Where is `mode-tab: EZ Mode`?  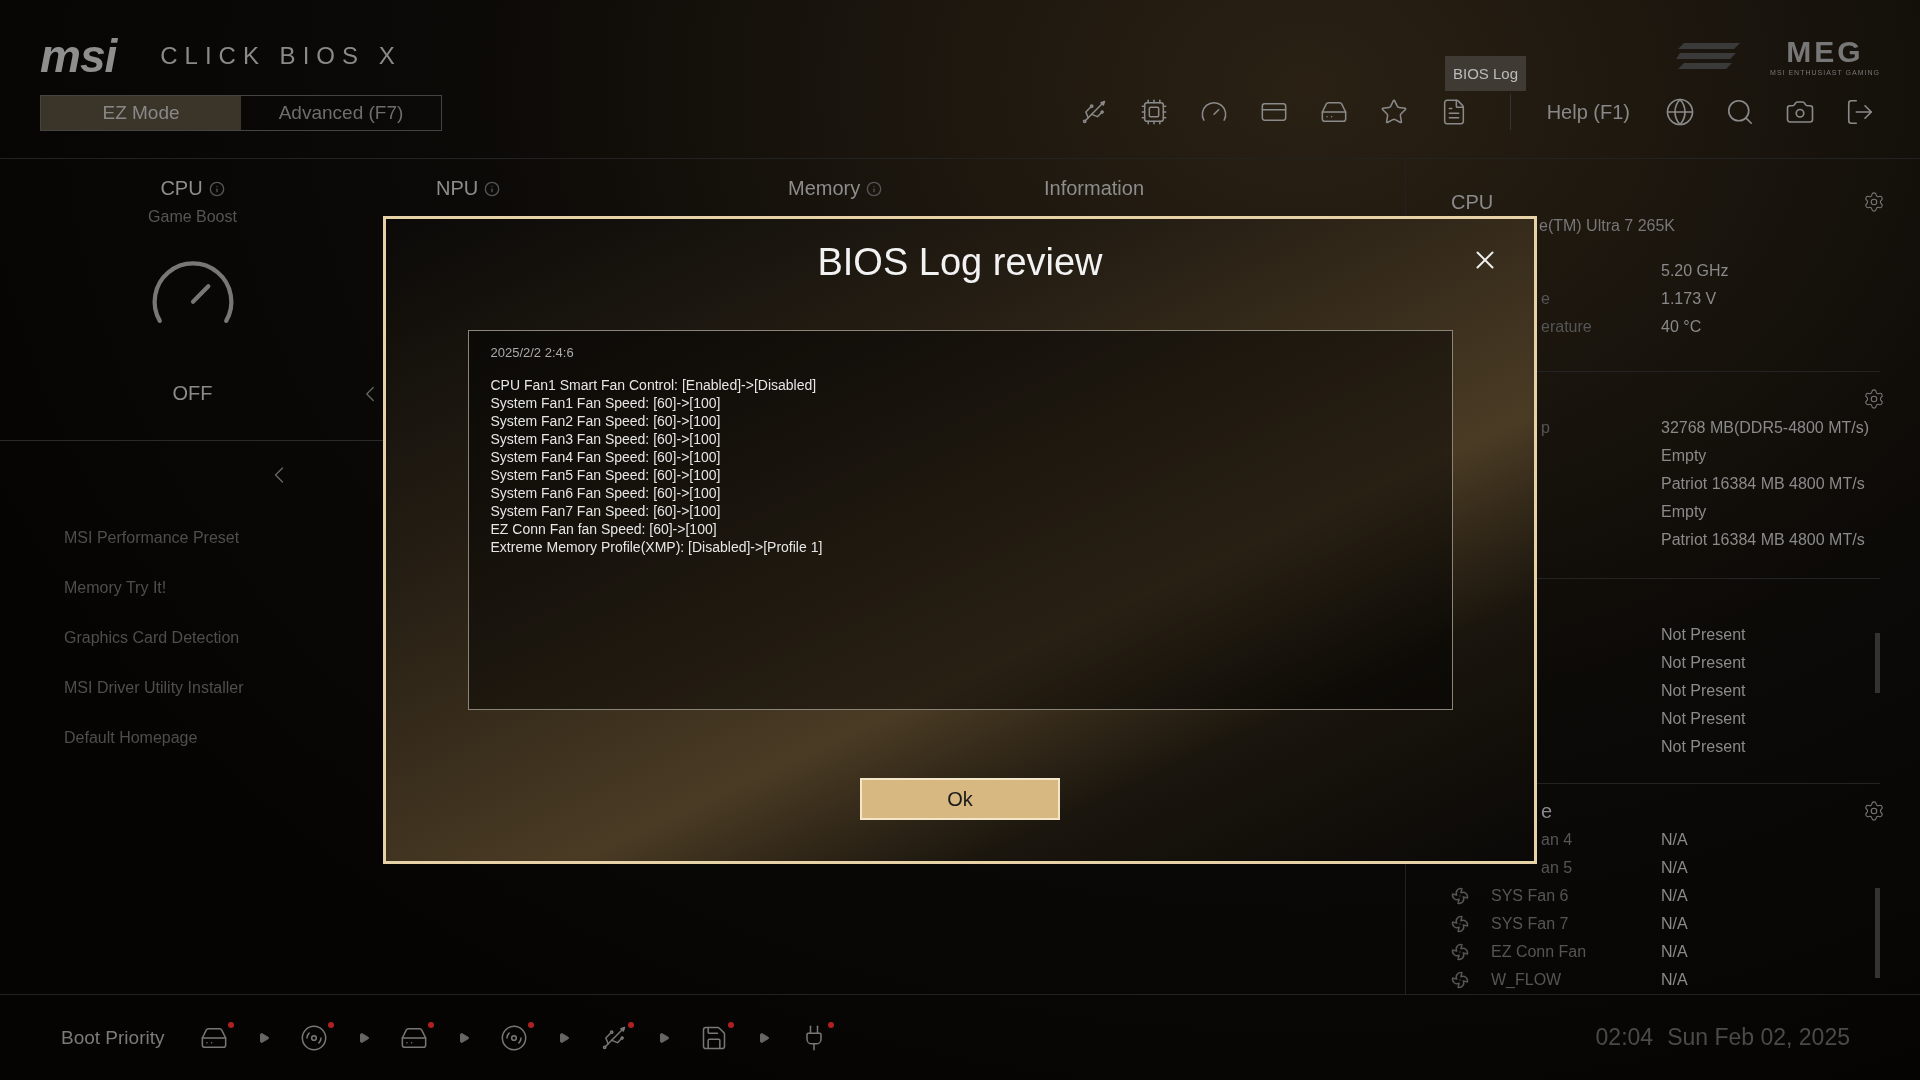 mode-tab: EZ Mode is located at coordinates (141, 113).